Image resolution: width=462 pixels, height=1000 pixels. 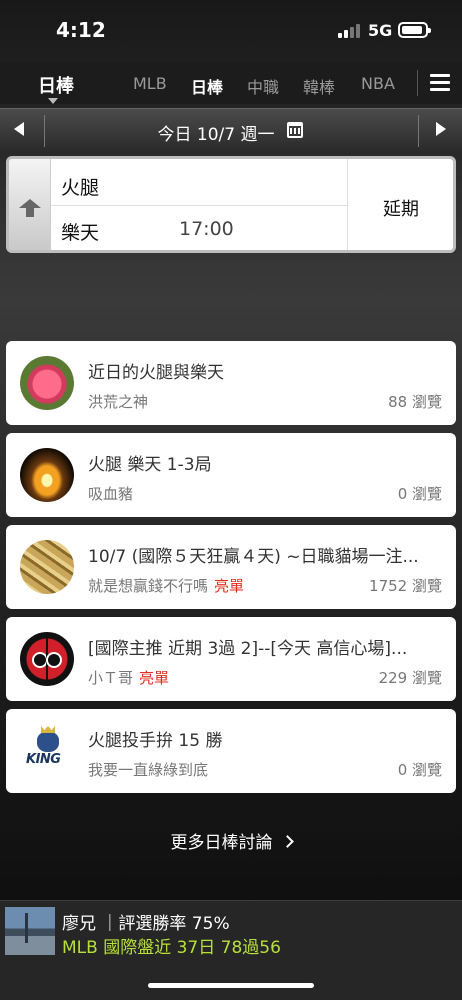 I want to click on tab-divider, so click(x=417, y=83).